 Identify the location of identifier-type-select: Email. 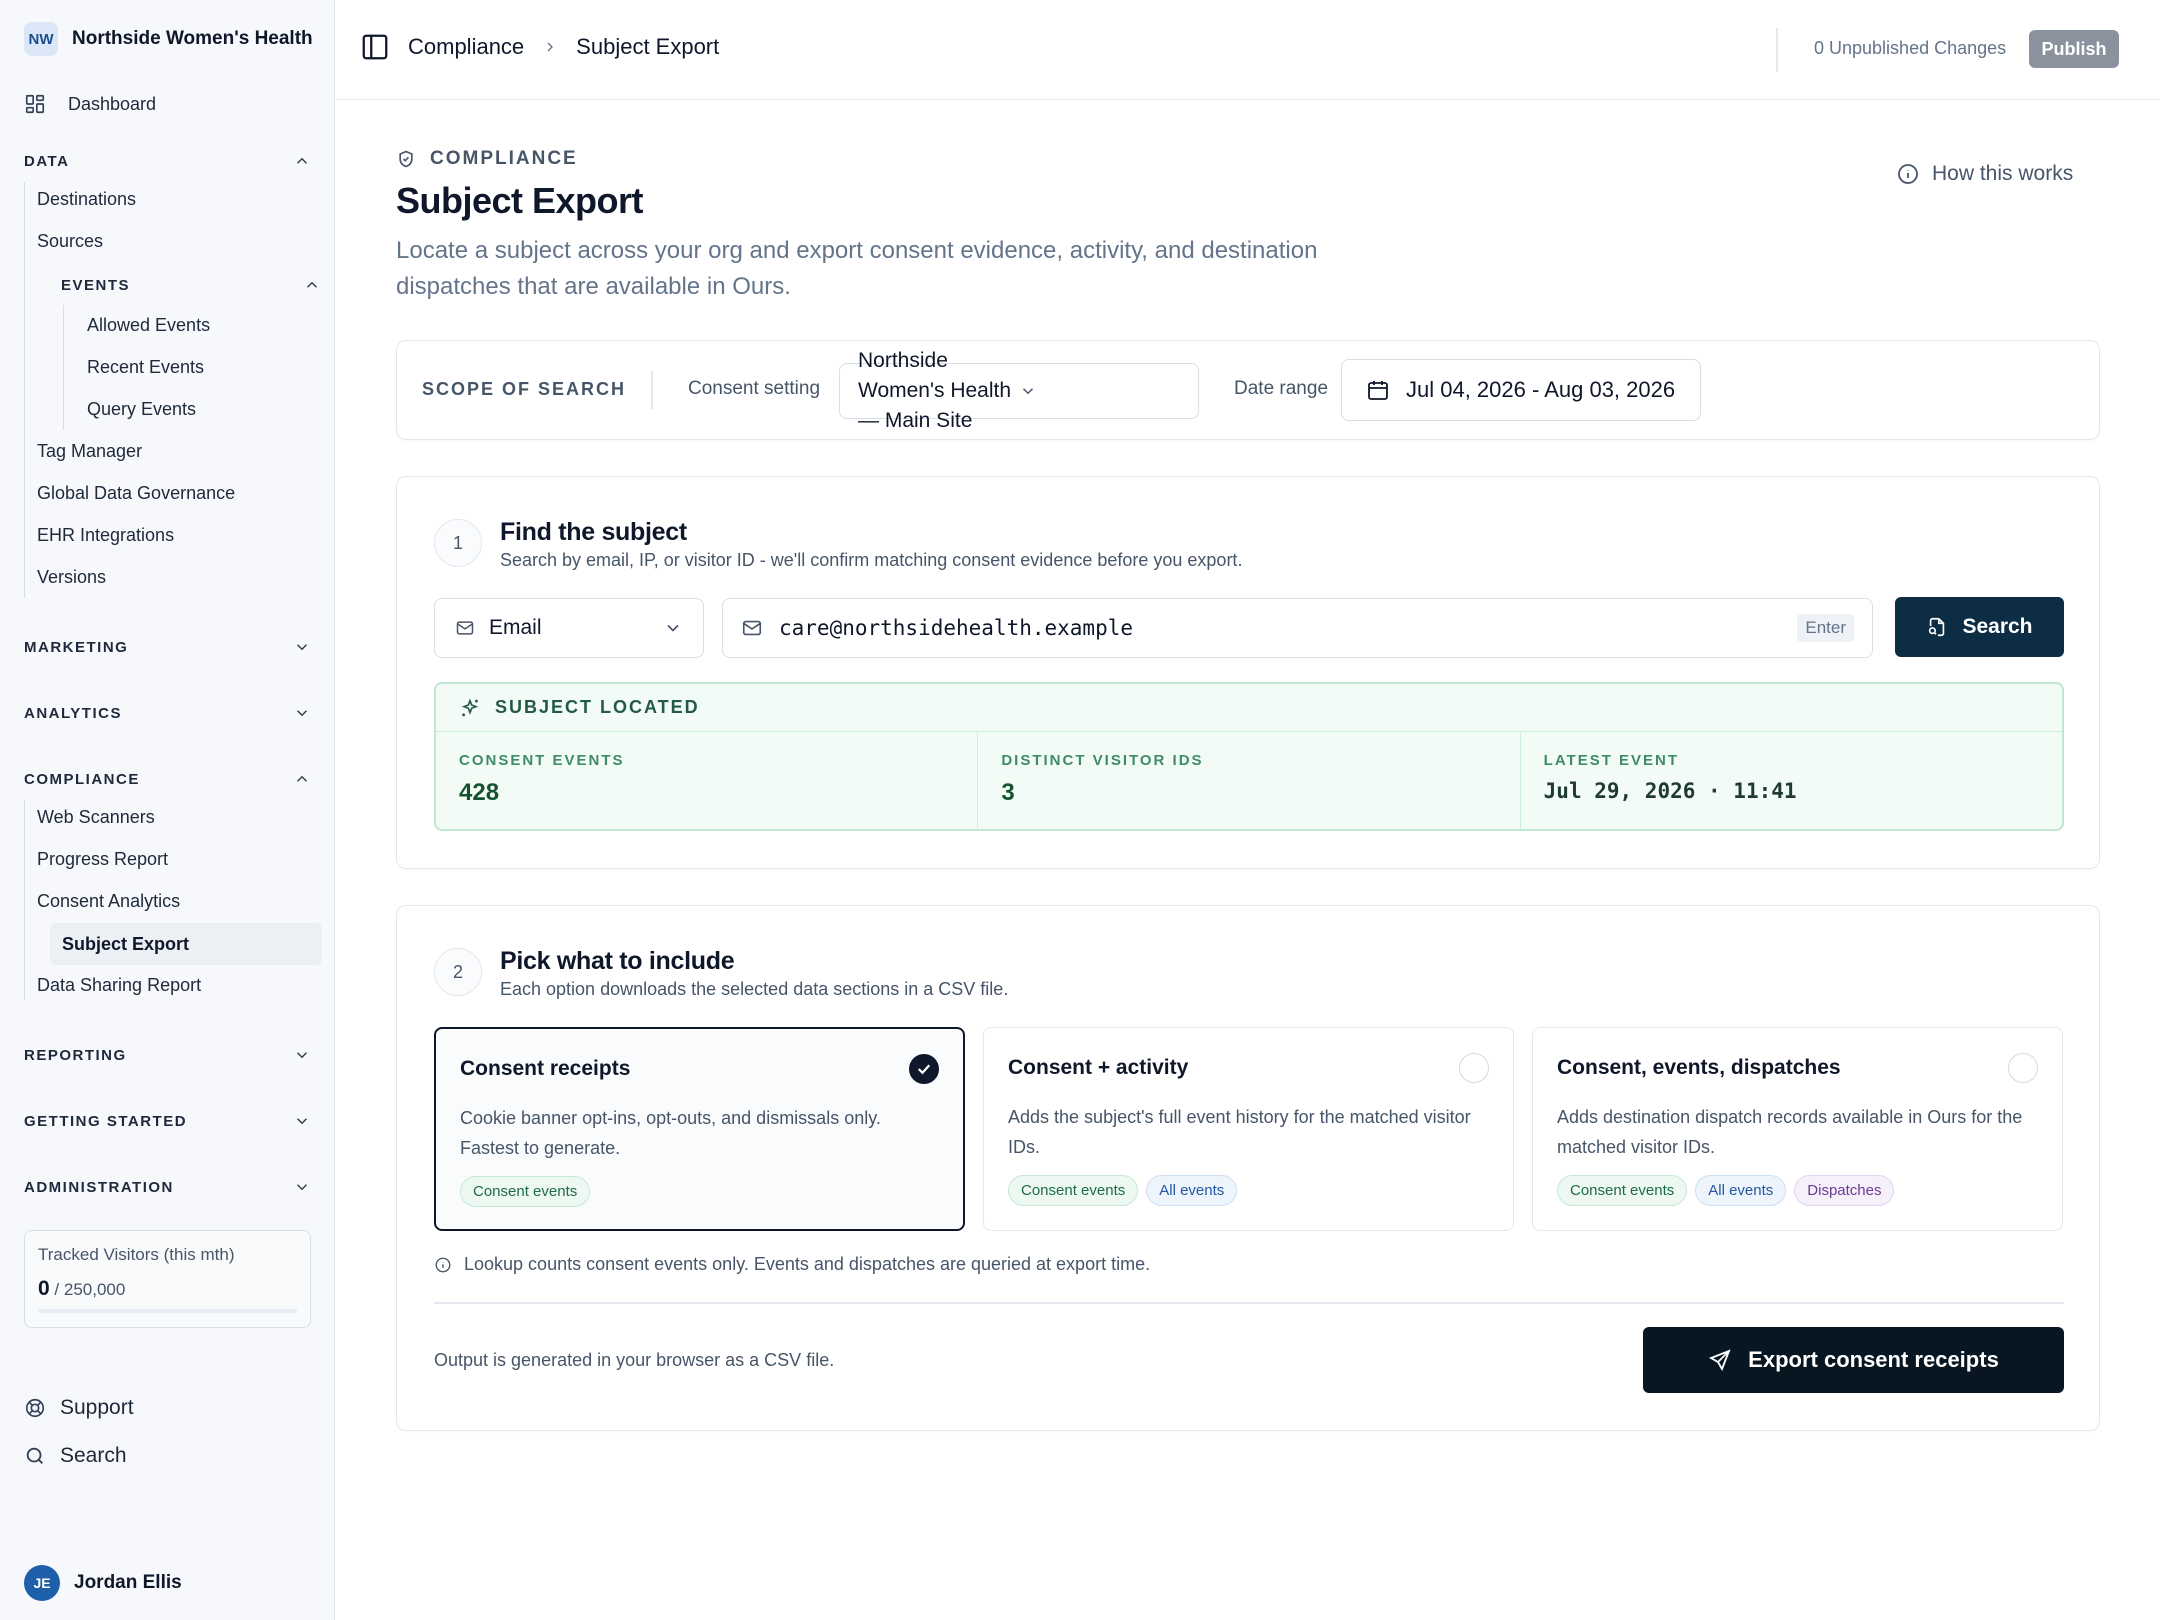
(569, 628).